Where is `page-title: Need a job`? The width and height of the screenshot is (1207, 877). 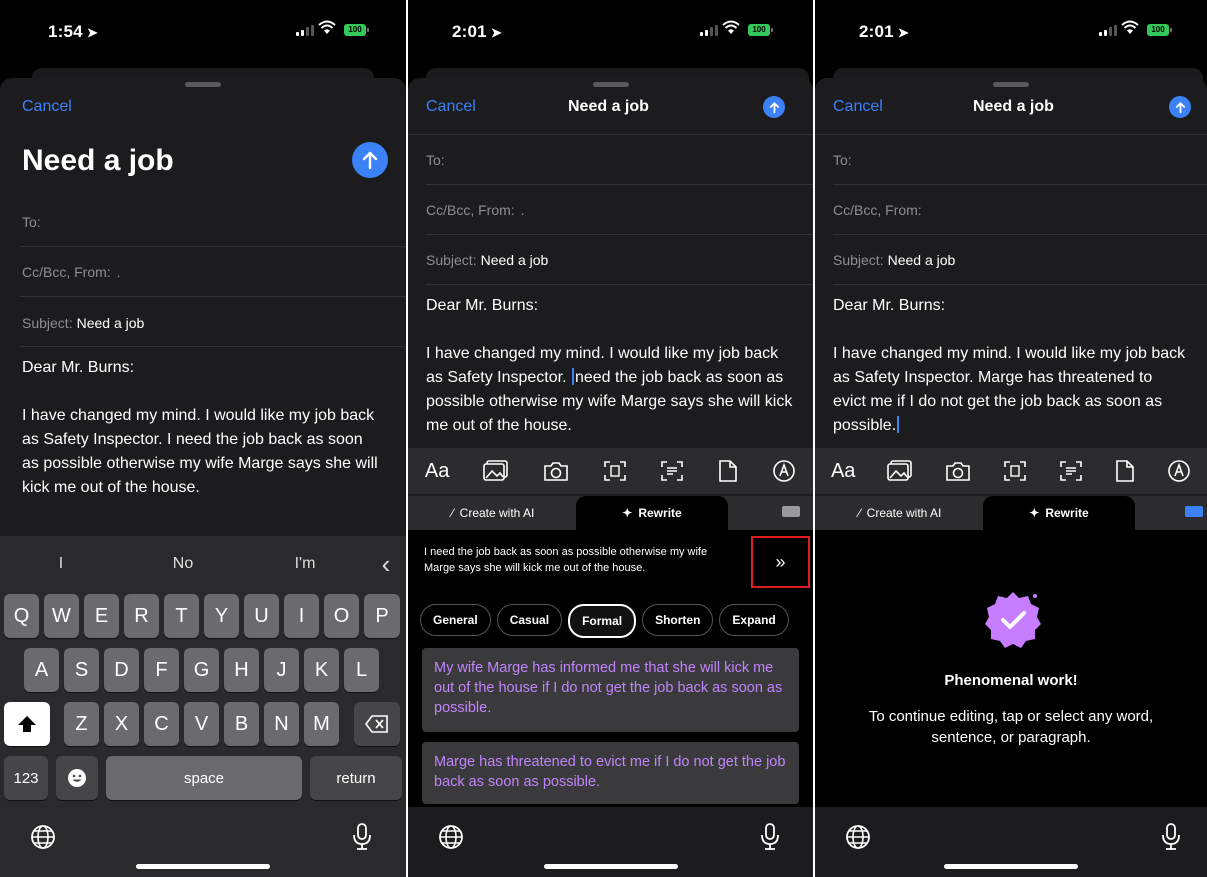
page-title: Need a job is located at coordinates (98, 160).